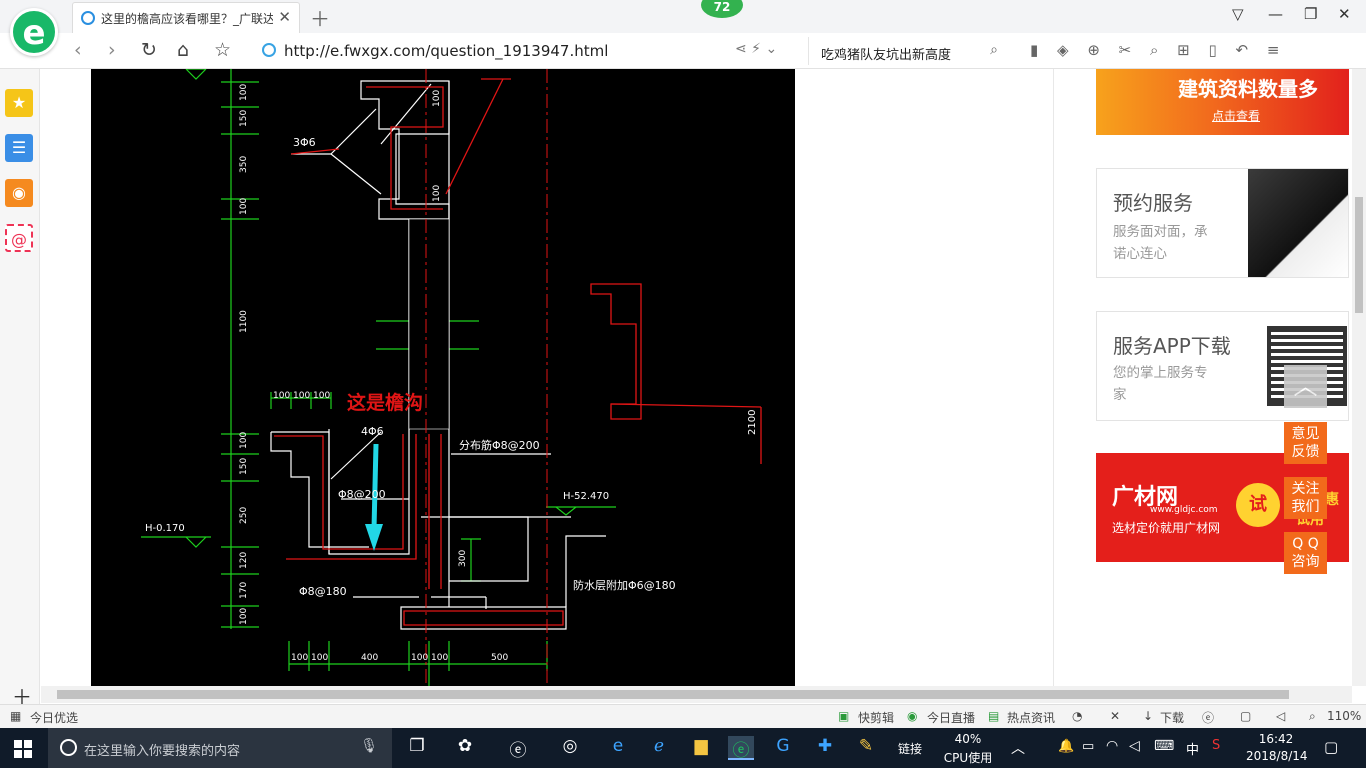 This screenshot has width=1366, height=768. Describe the element at coordinates (362, 494) in the screenshot. I see `phi8-200-label: Φ8@200` at that location.